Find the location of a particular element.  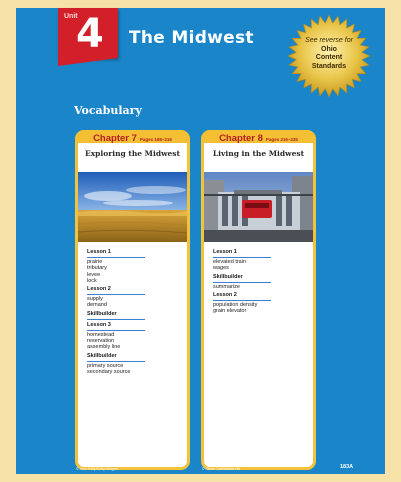

chapter-banner: Chapter 8 Pages 216–235 is located at coordinates (258, 137).